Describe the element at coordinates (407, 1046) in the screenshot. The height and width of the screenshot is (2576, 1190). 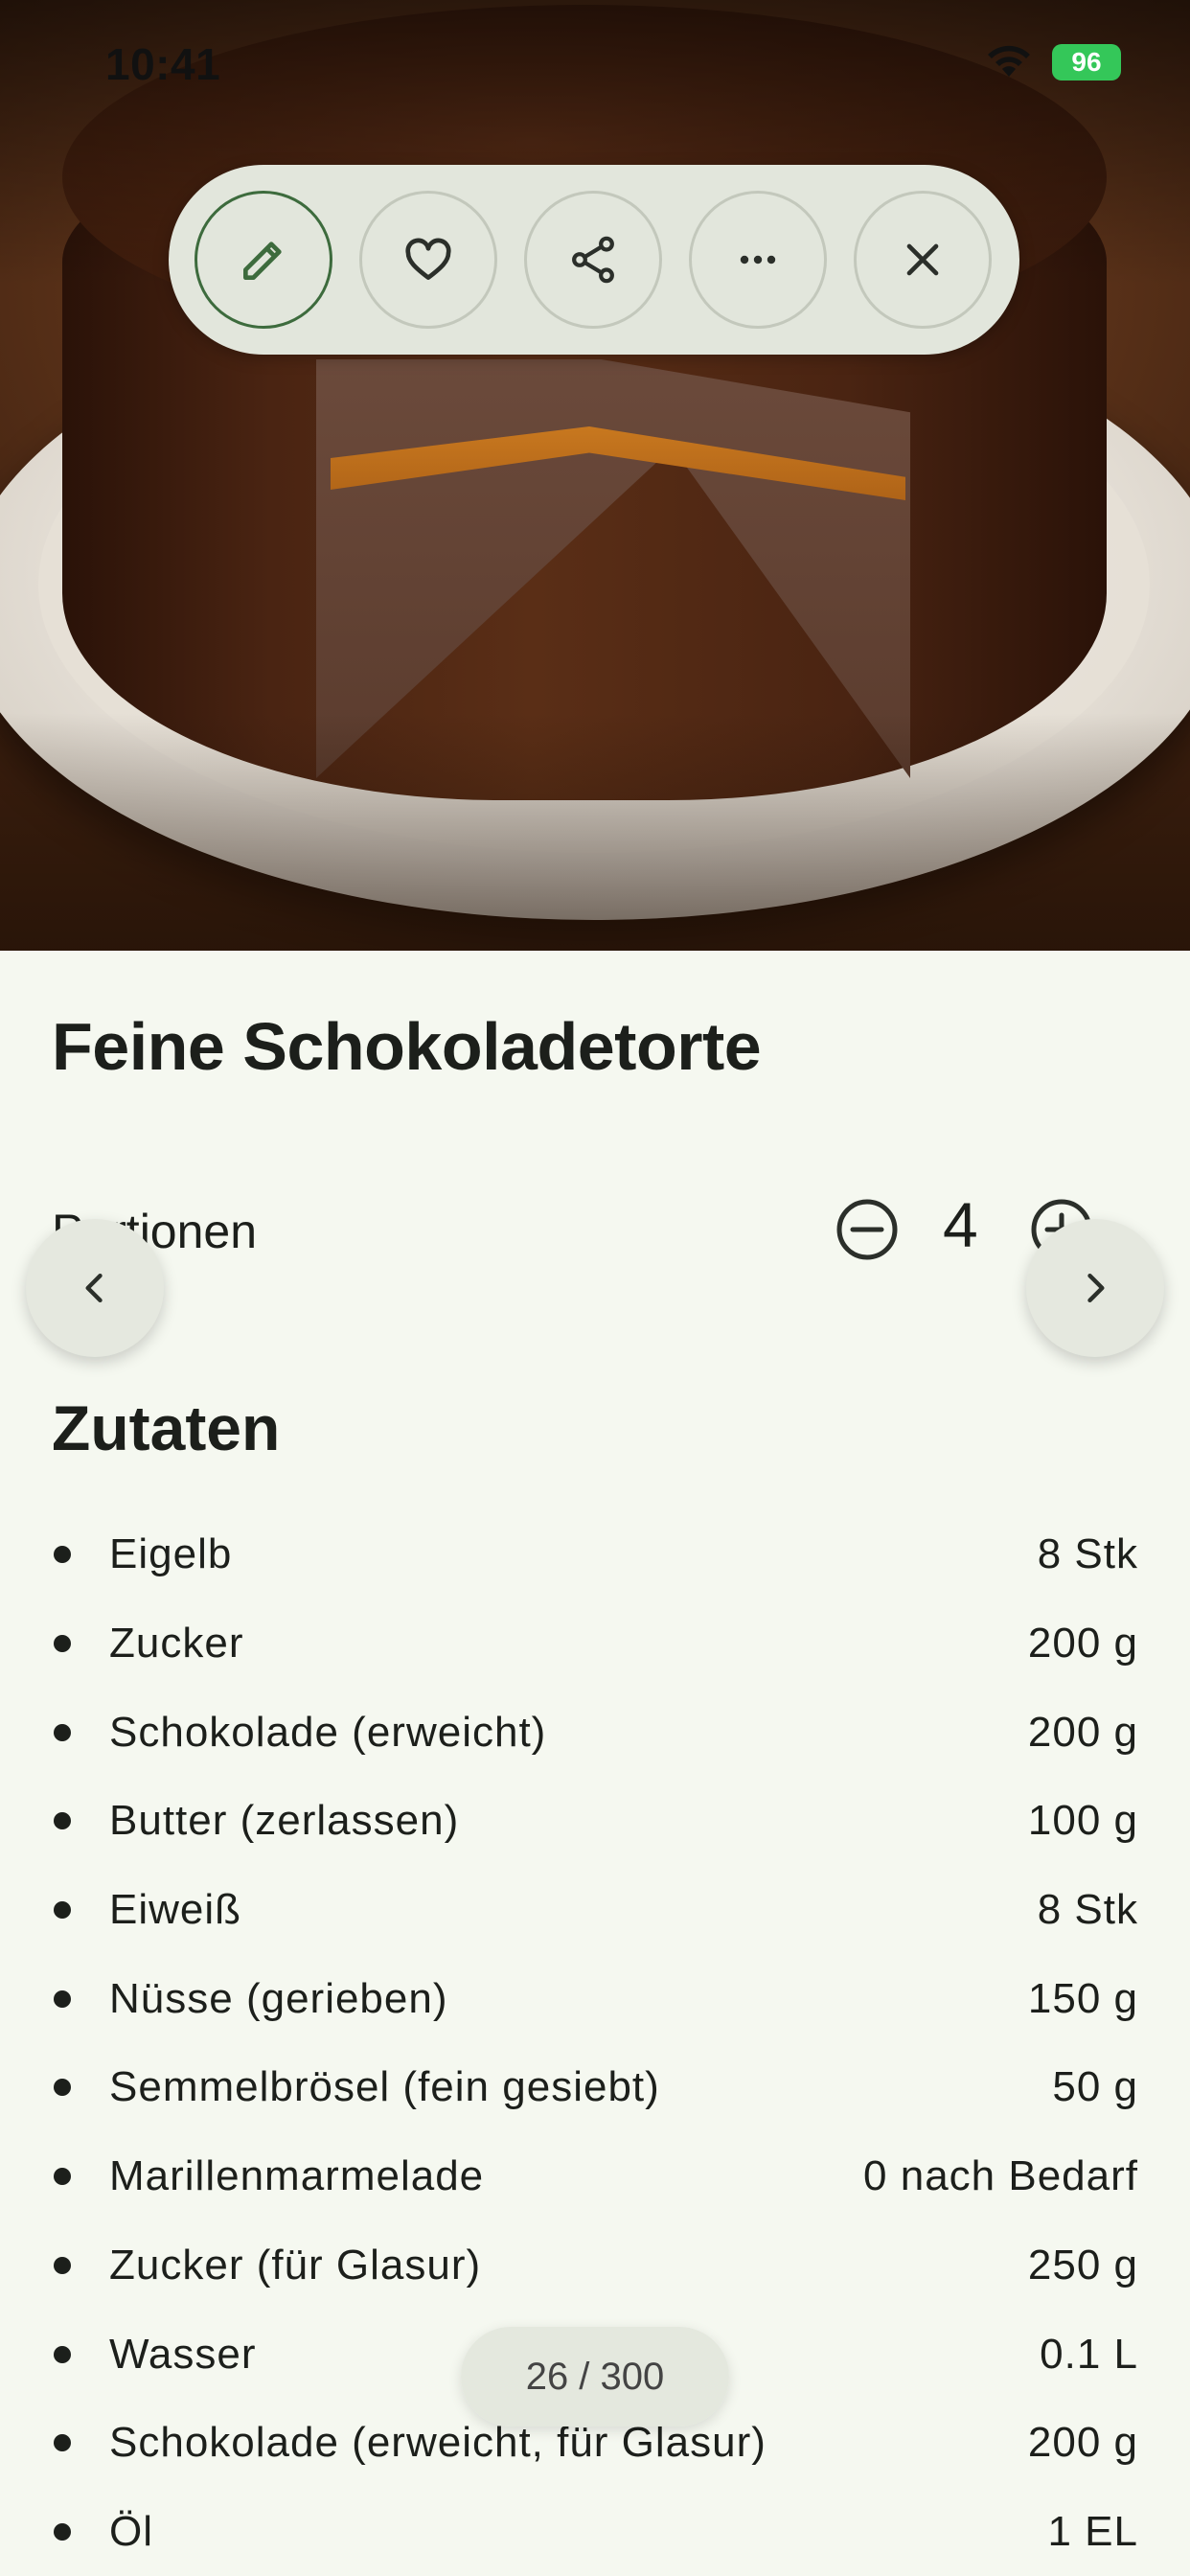
I see `recipe-title: Feine Schokoladetorte` at that location.